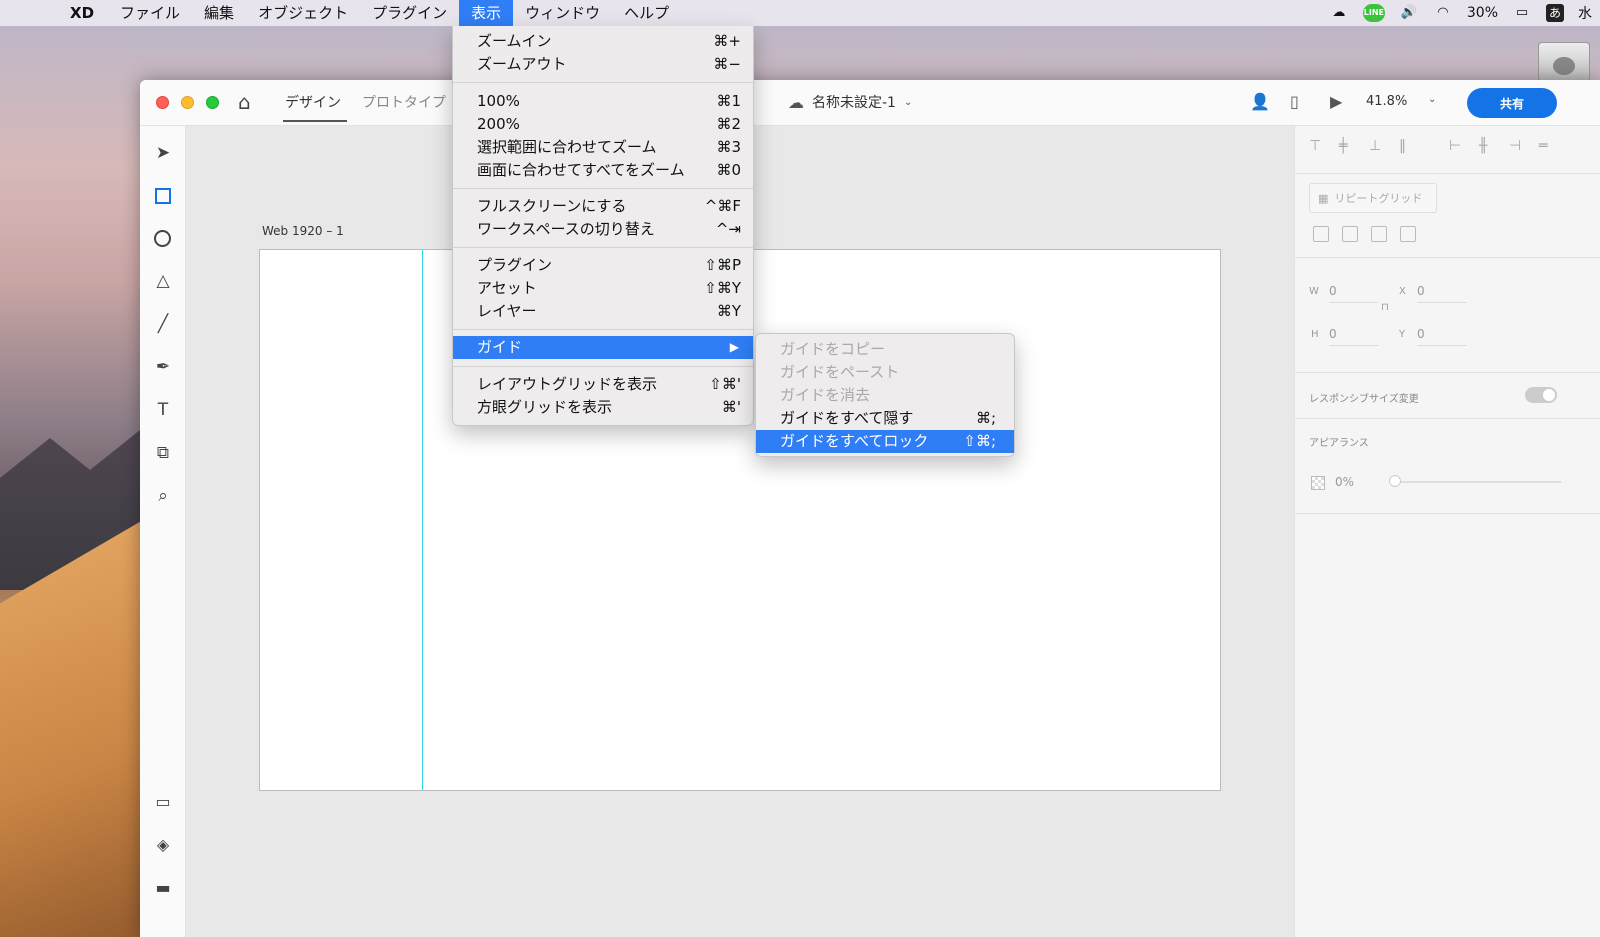 The height and width of the screenshot is (937, 1600). What do you see at coordinates (1260, 101) in the screenshot?
I see `user-icon: 👤` at bounding box center [1260, 101].